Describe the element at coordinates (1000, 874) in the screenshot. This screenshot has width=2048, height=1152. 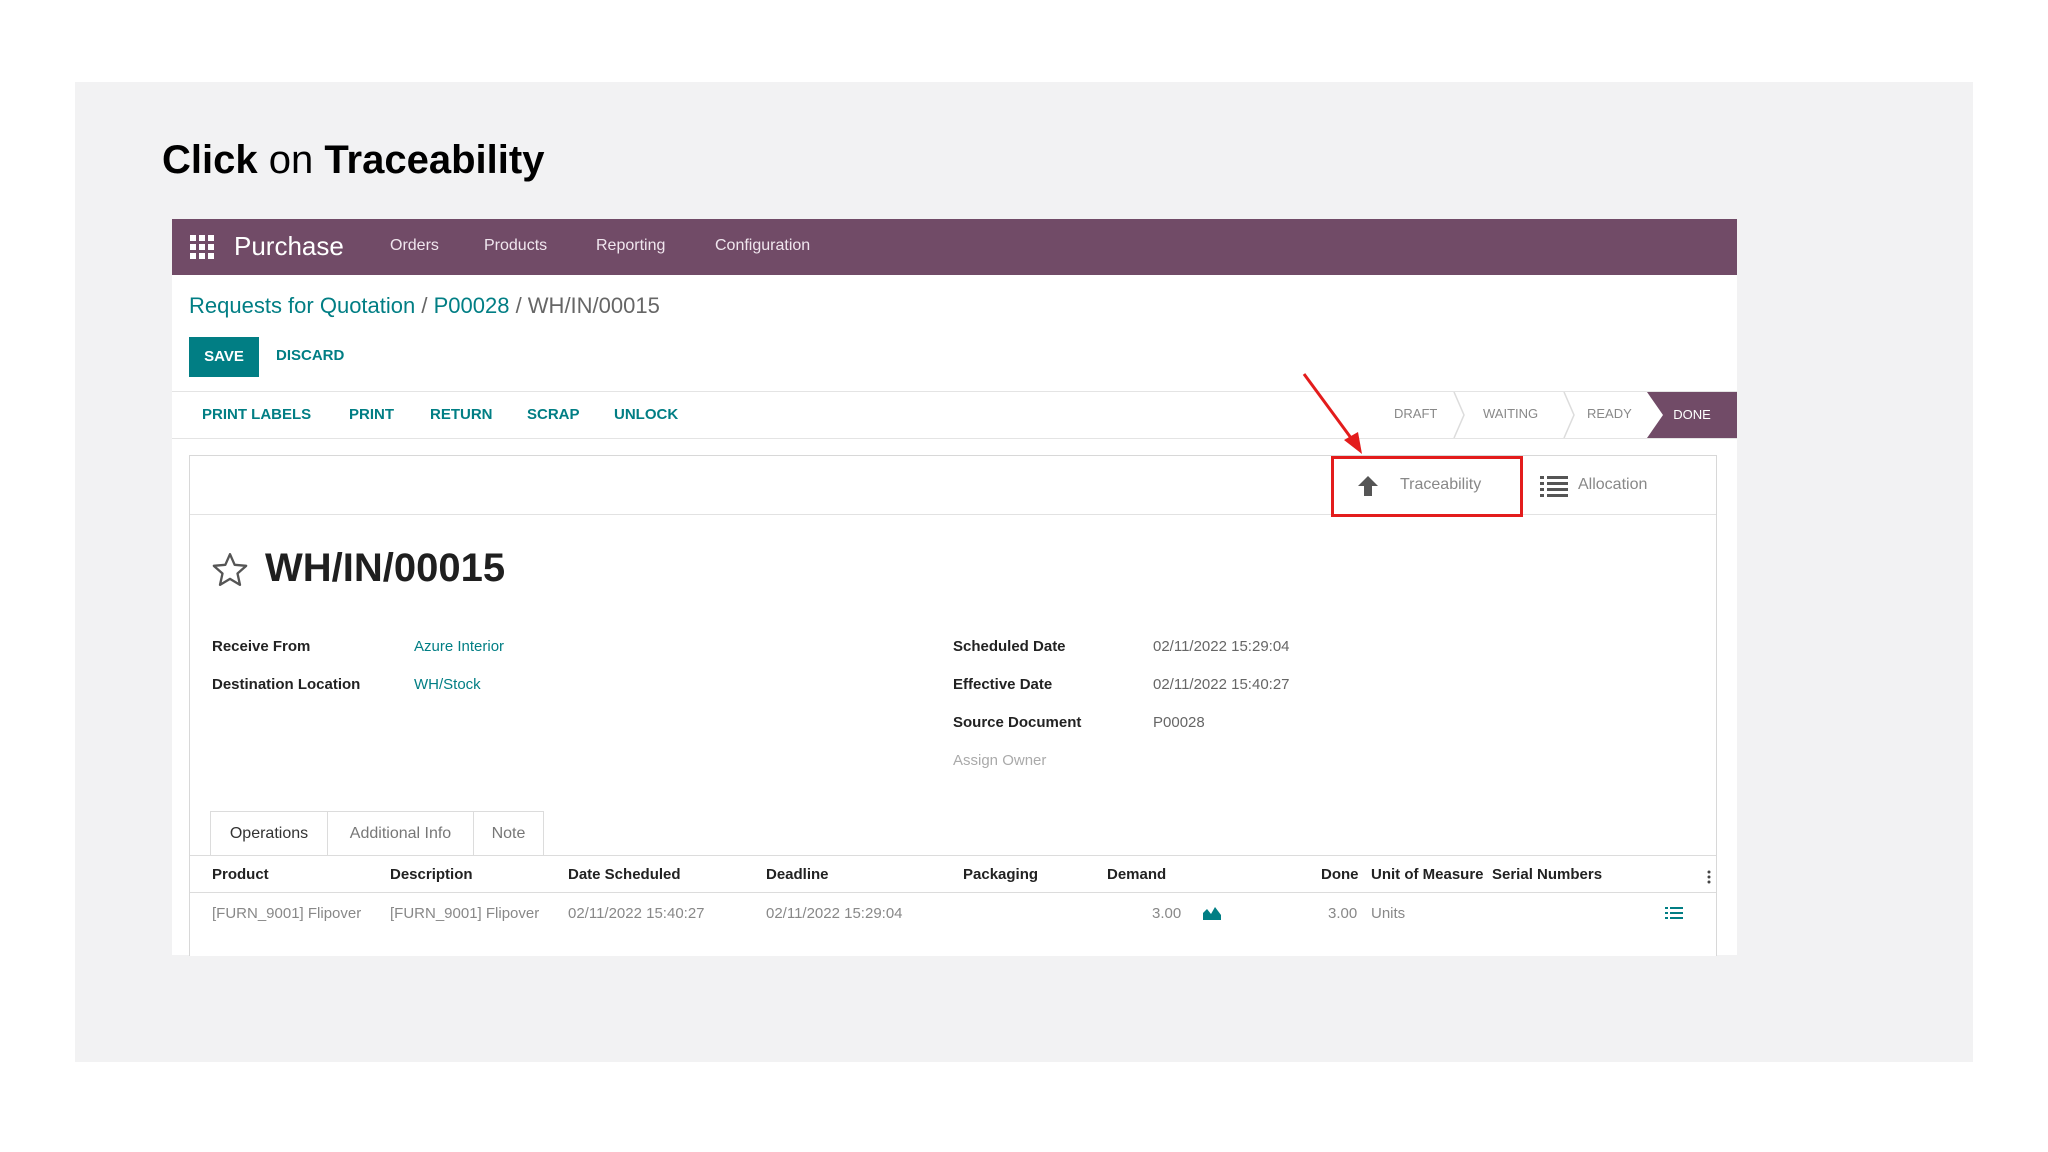
I see `column-header-packaging: Packaging` at that location.